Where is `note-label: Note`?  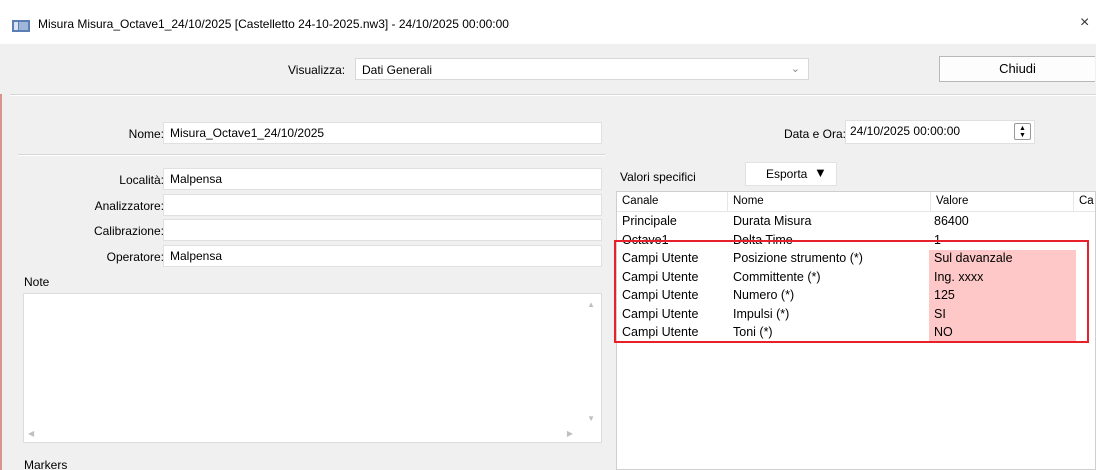
note-label: Note is located at coordinates (37, 282).